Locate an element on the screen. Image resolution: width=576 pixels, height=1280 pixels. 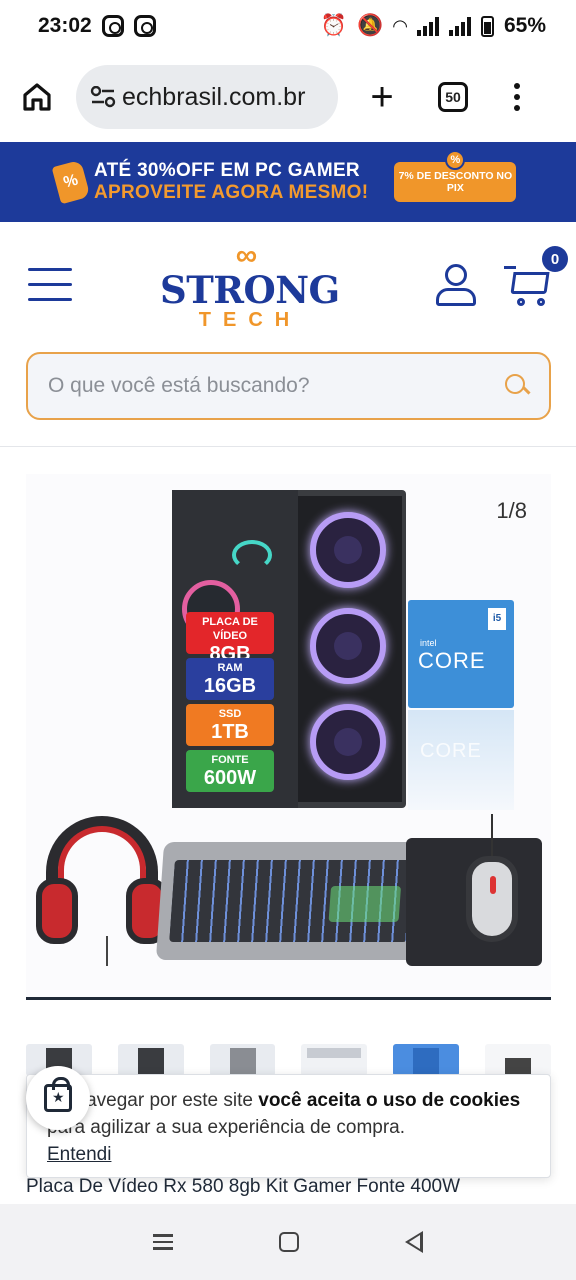
spec-badge-ram: RAM 16GB is located at coordinates (230, 679).